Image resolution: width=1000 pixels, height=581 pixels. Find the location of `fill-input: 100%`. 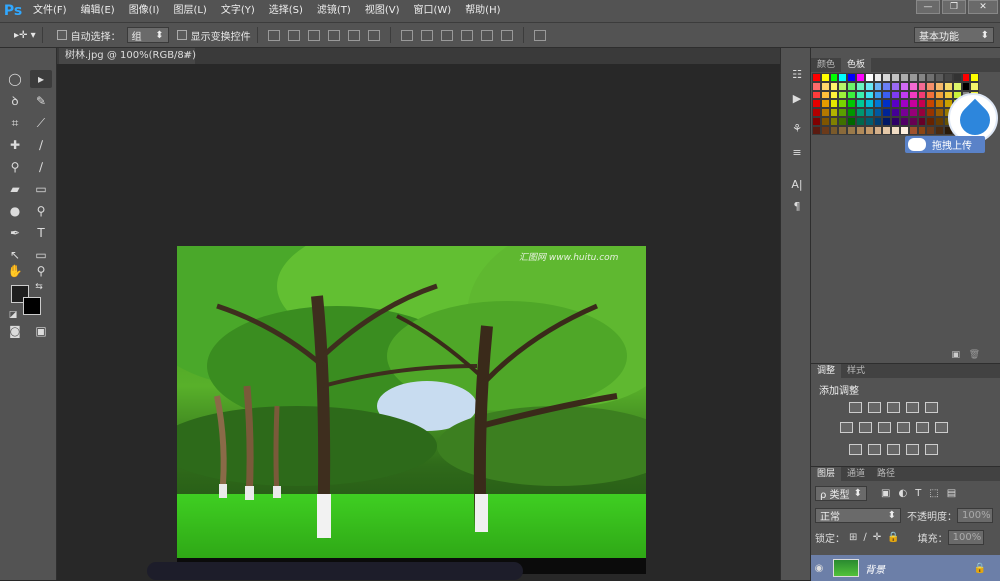

fill-input: 100% is located at coordinates (965, 537).